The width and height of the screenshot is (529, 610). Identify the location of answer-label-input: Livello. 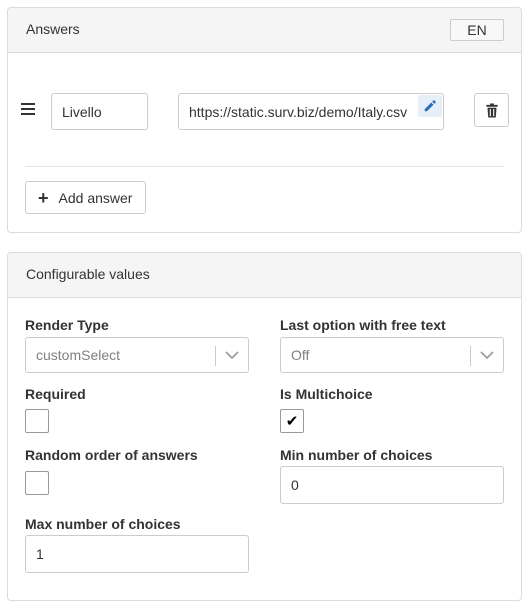
(99, 111).